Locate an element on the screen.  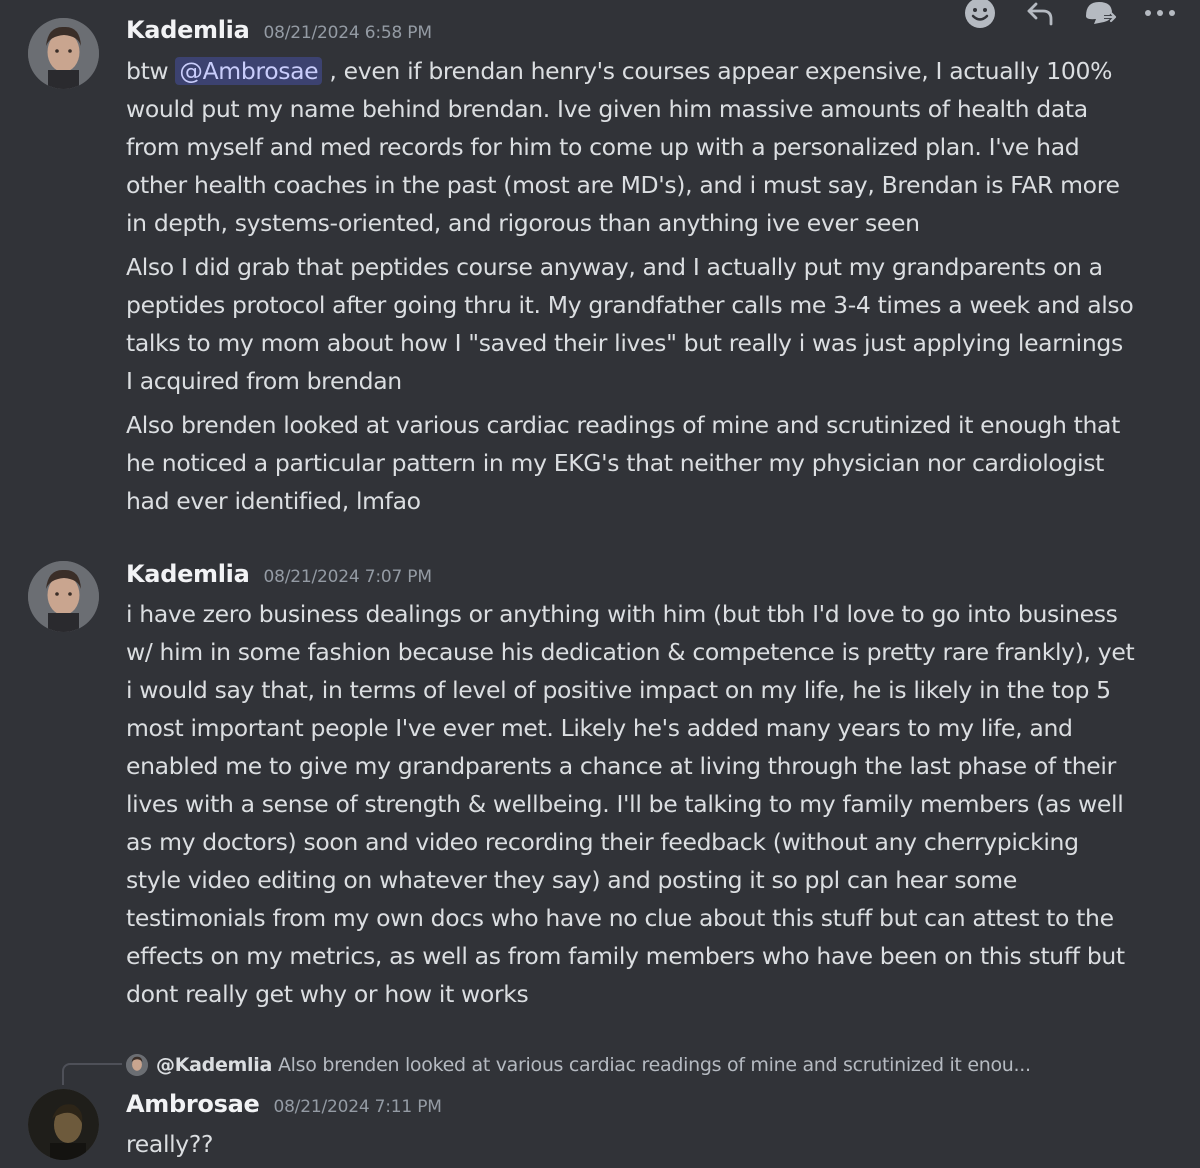
message-header: Kademlia 08/21/2024 6:58 PM is located at coordinates (279, 30).